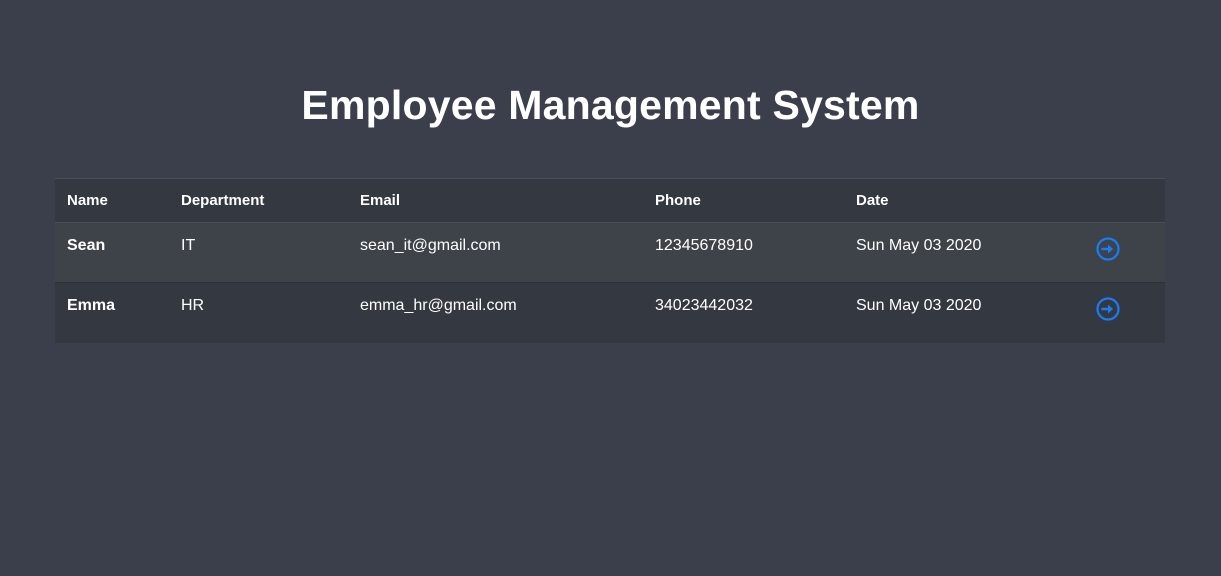 The height and width of the screenshot is (576, 1221). What do you see at coordinates (258, 252) in the screenshot?
I see `cell-department: IT` at bounding box center [258, 252].